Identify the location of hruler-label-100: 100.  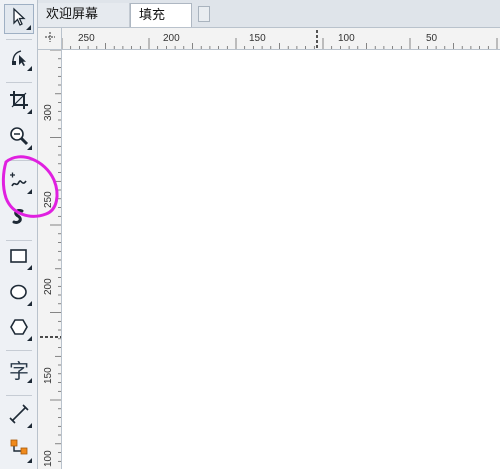
(346, 38).